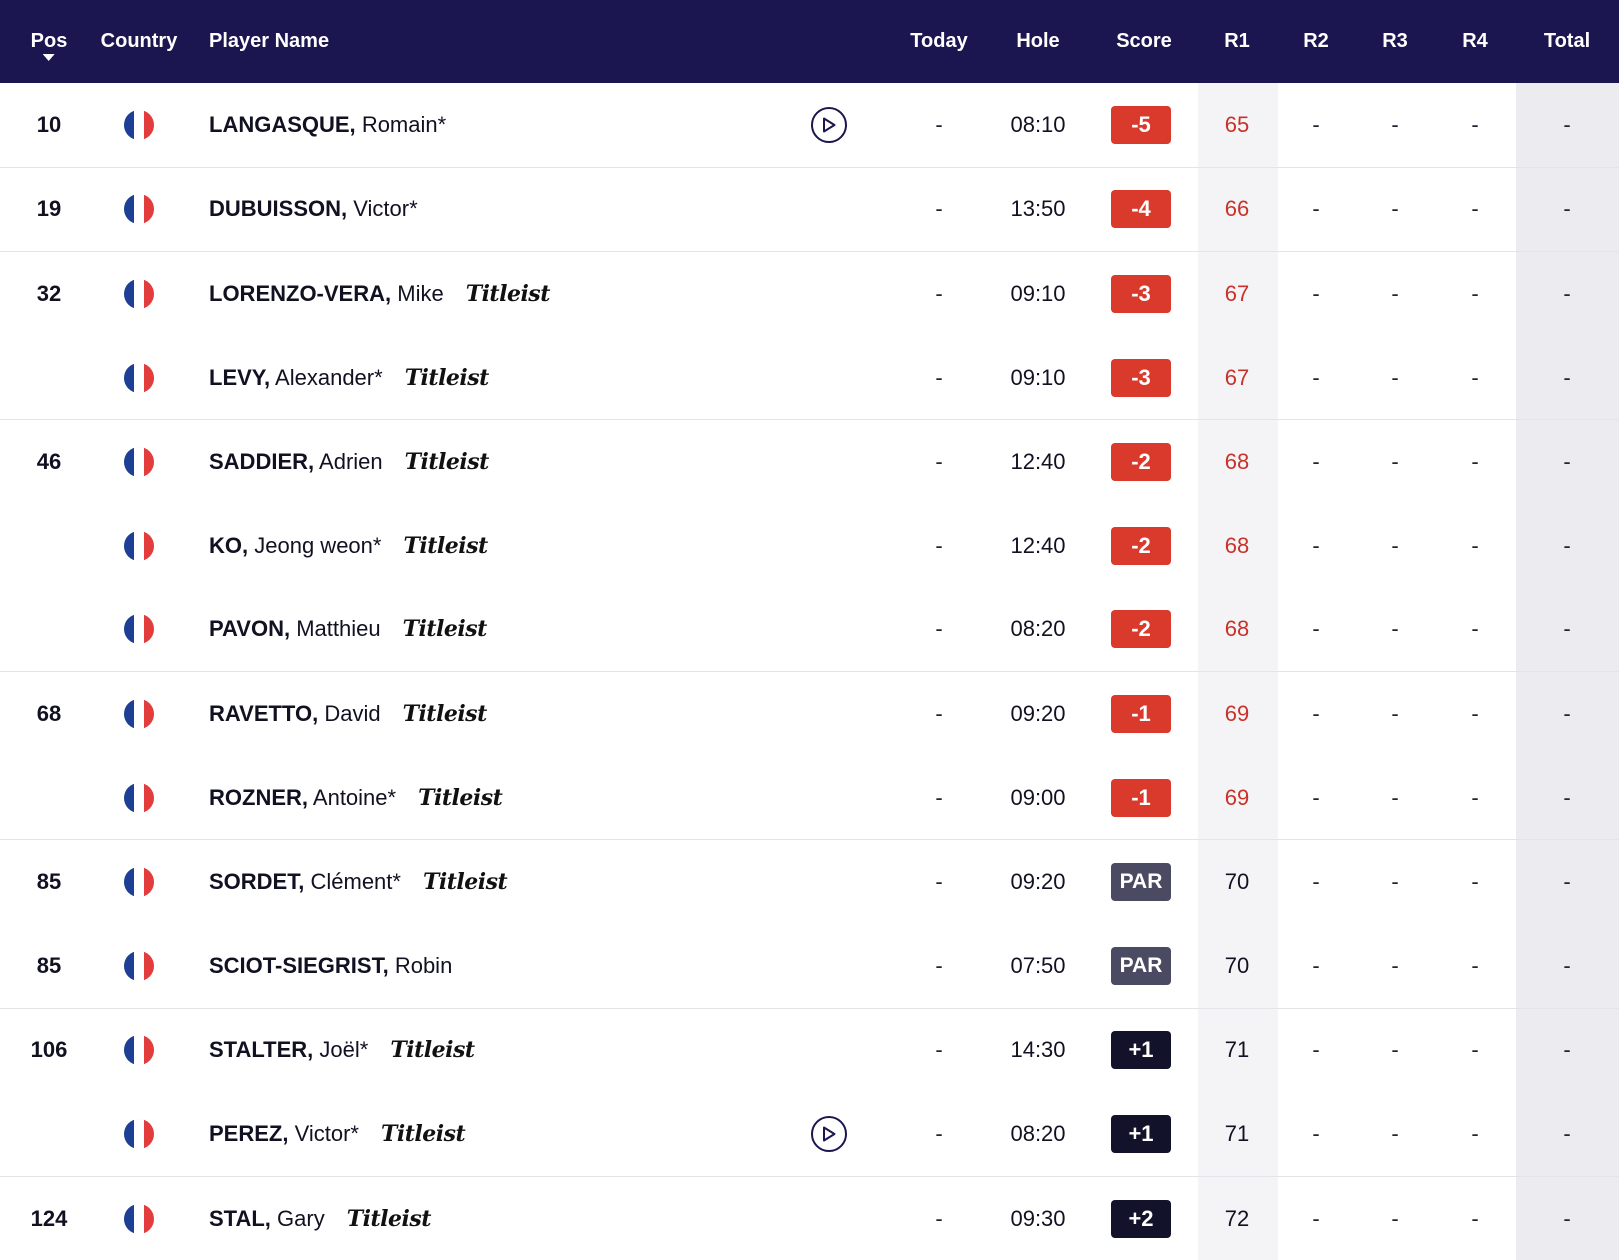  I want to click on table-row: PAVON, Matthieu Titleist - 08:20 -2 68 - - - -, so click(809, 630).